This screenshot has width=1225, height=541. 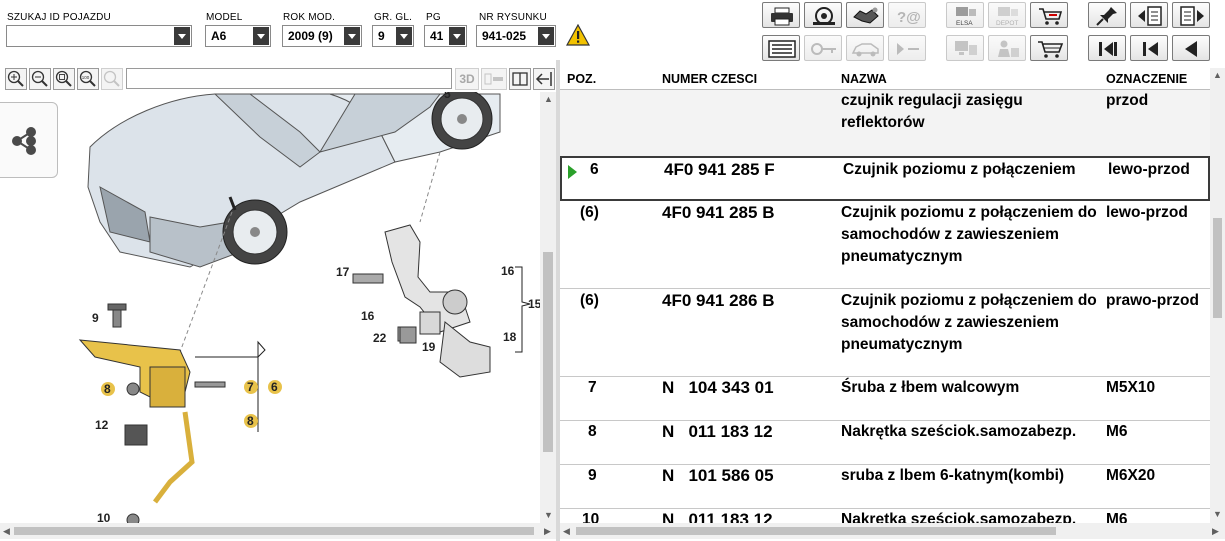 I want to click on model-select: A6, so click(x=238, y=36).